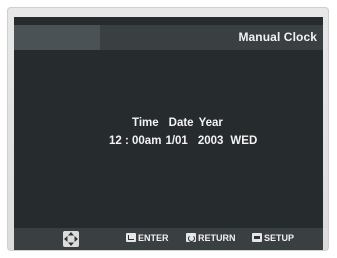  I want to click on header-bar: Manual Clock, so click(168, 37).